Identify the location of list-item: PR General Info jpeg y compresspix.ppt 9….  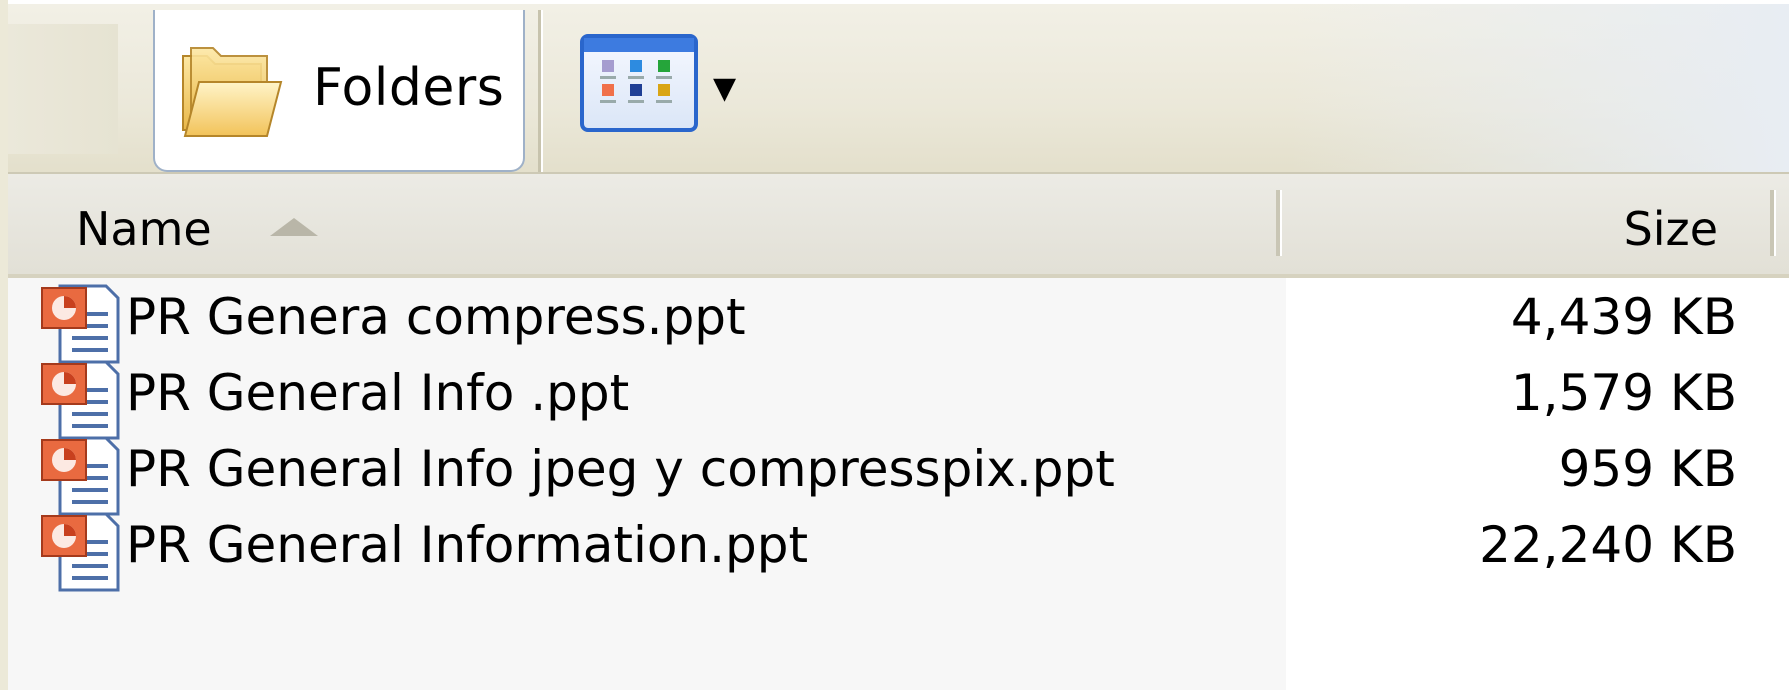
(898, 473).